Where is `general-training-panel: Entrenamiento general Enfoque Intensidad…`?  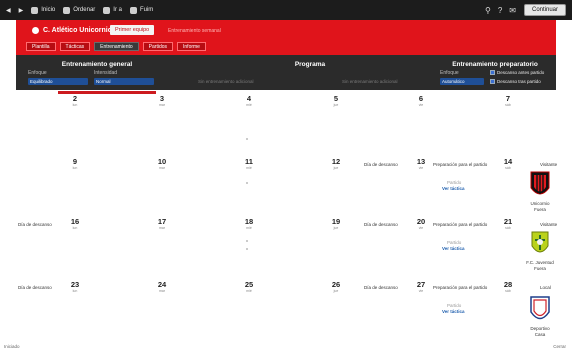 general-training-panel: Entrenamiento general Enfoque Intensidad… is located at coordinates (97, 72).